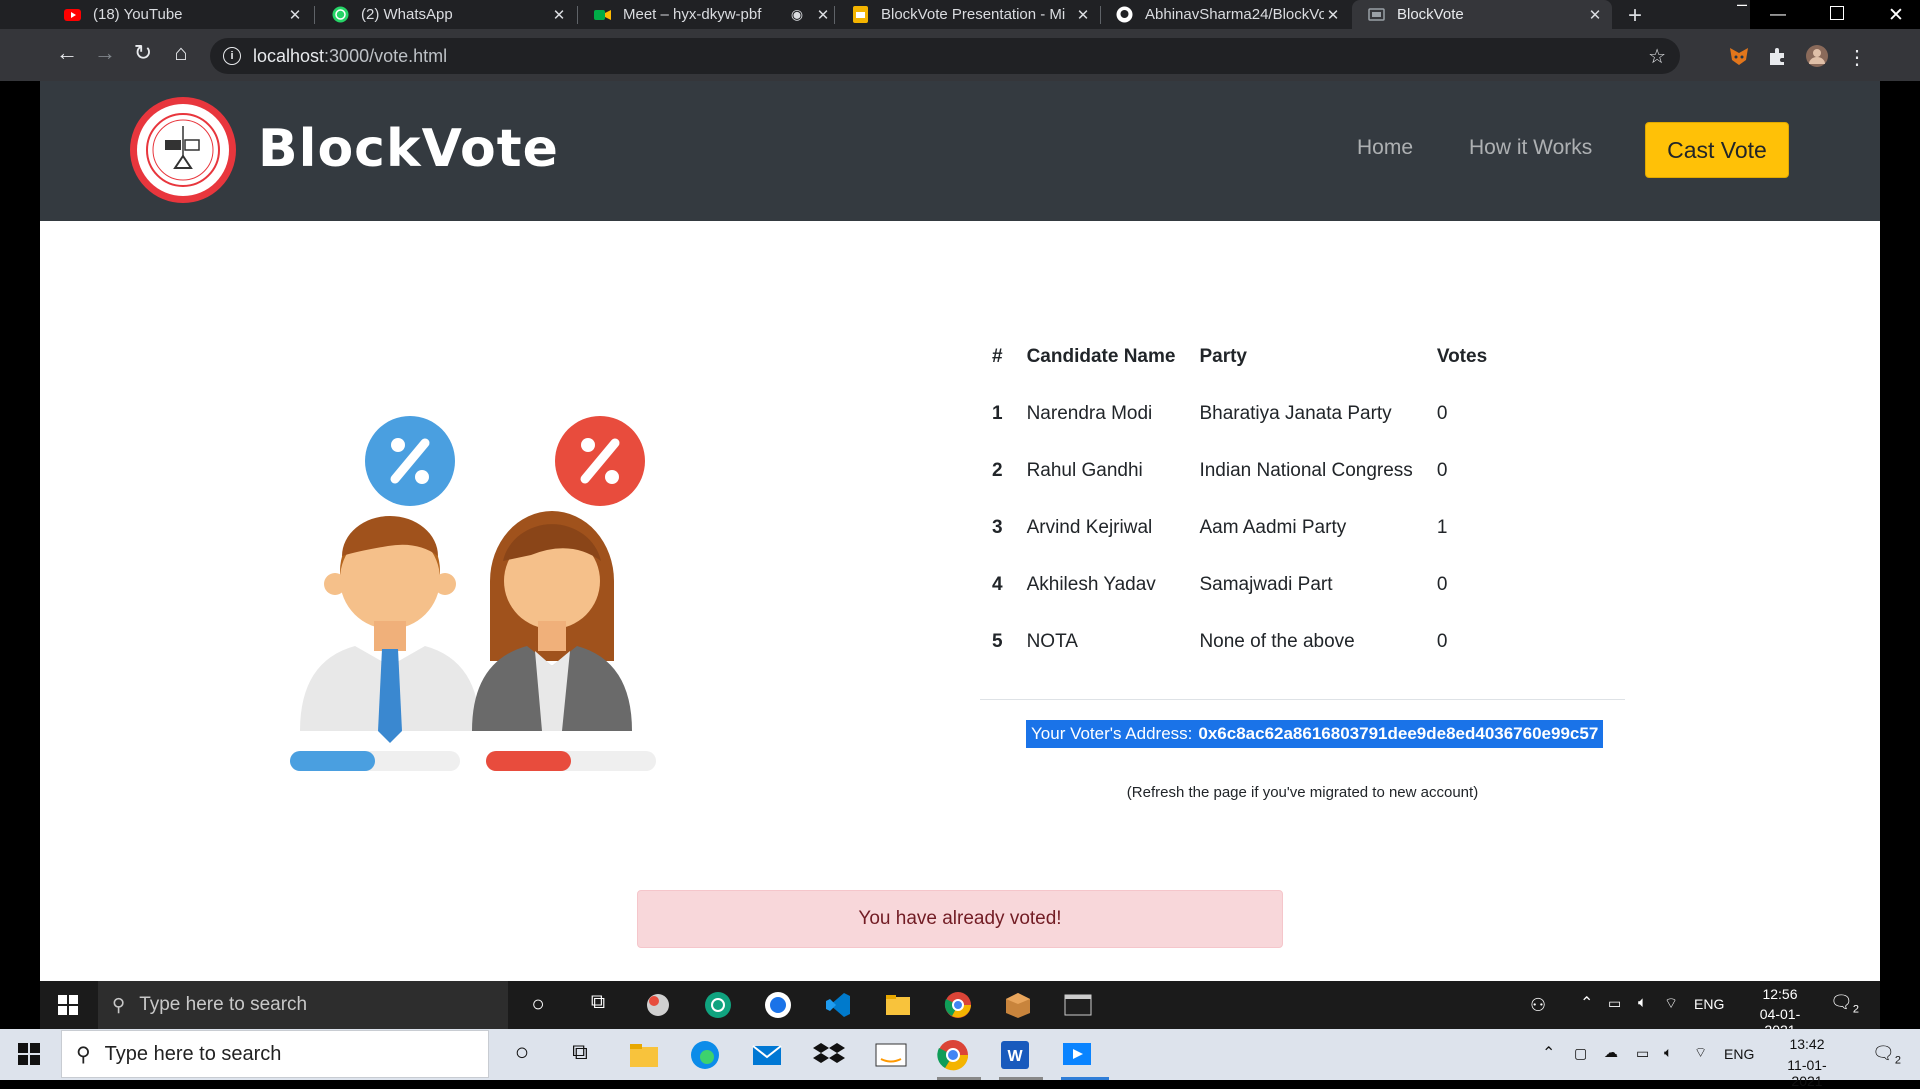 Image resolution: width=1920 pixels, height=1089 pixels. Describe the element at coordinates (143, 53) in the screenshot. I see `reload-icon: ↻` at that location.